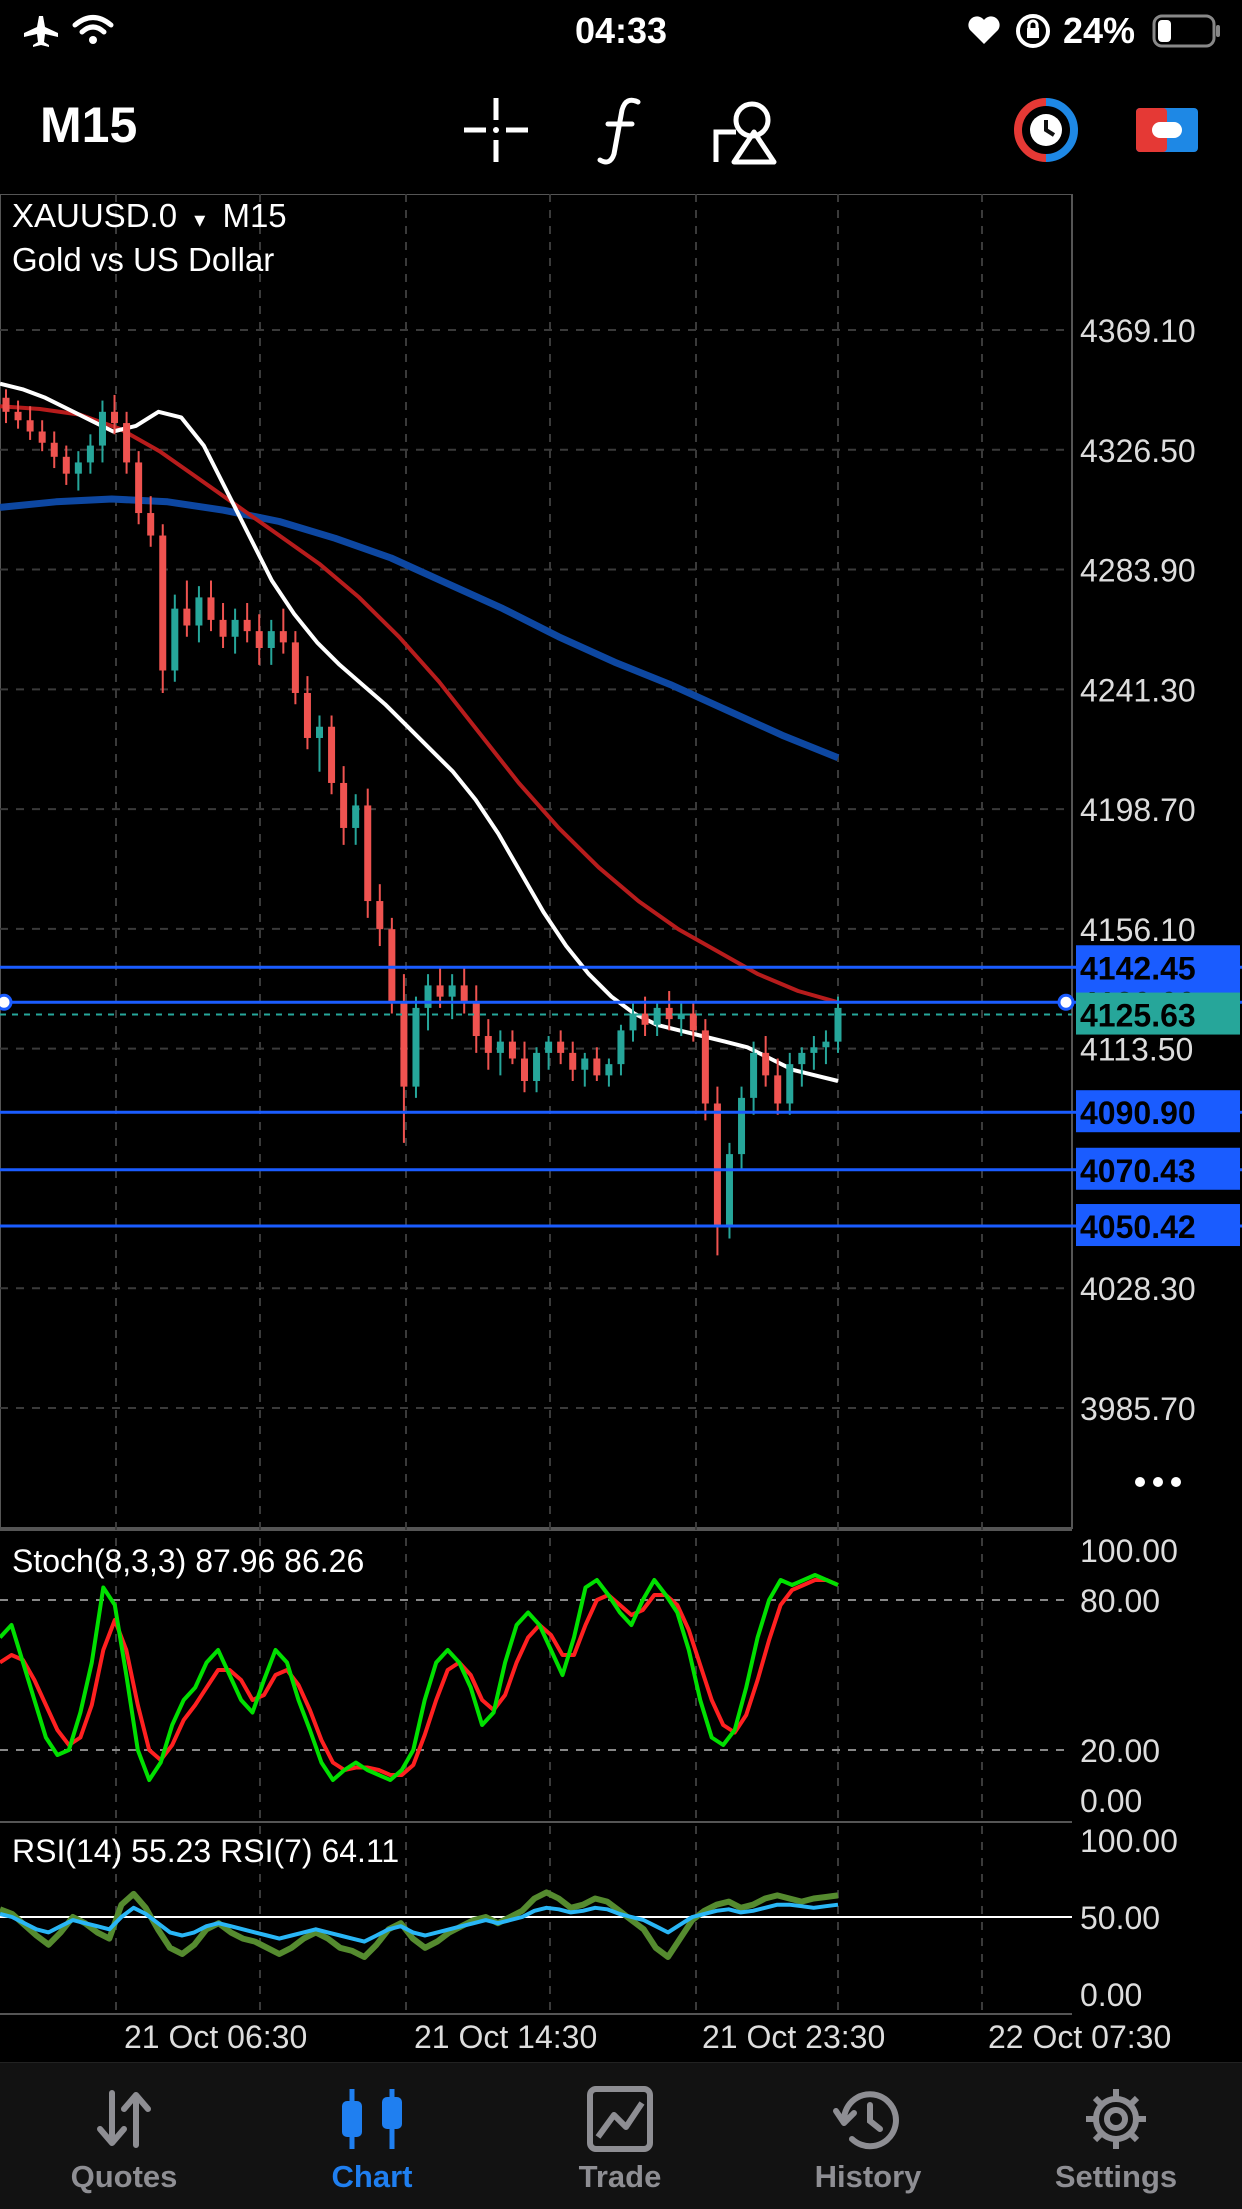  I want to click on crosshair-button, so click(496, 130).